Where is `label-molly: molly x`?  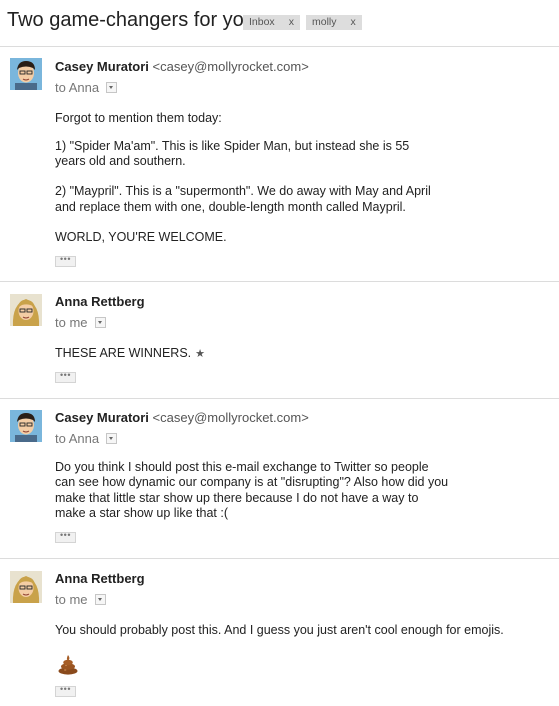 label-molly: molly x is located at coordinates (334, 22).